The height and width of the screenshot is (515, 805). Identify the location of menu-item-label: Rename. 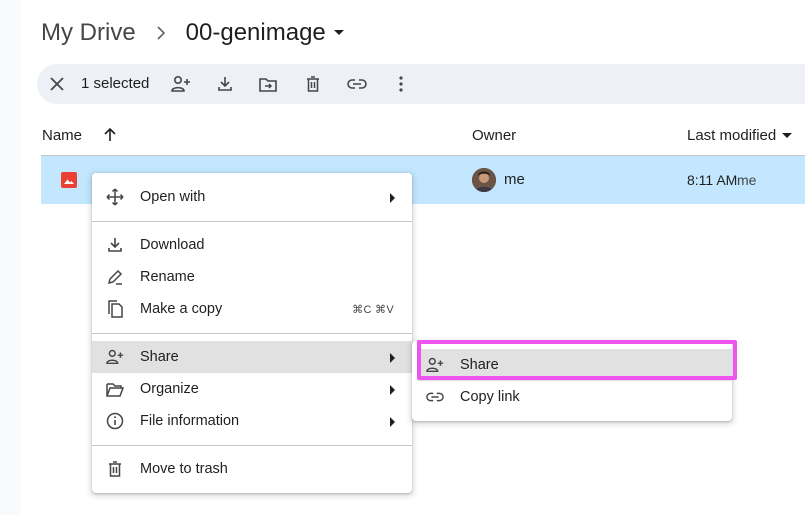
(167, 277).